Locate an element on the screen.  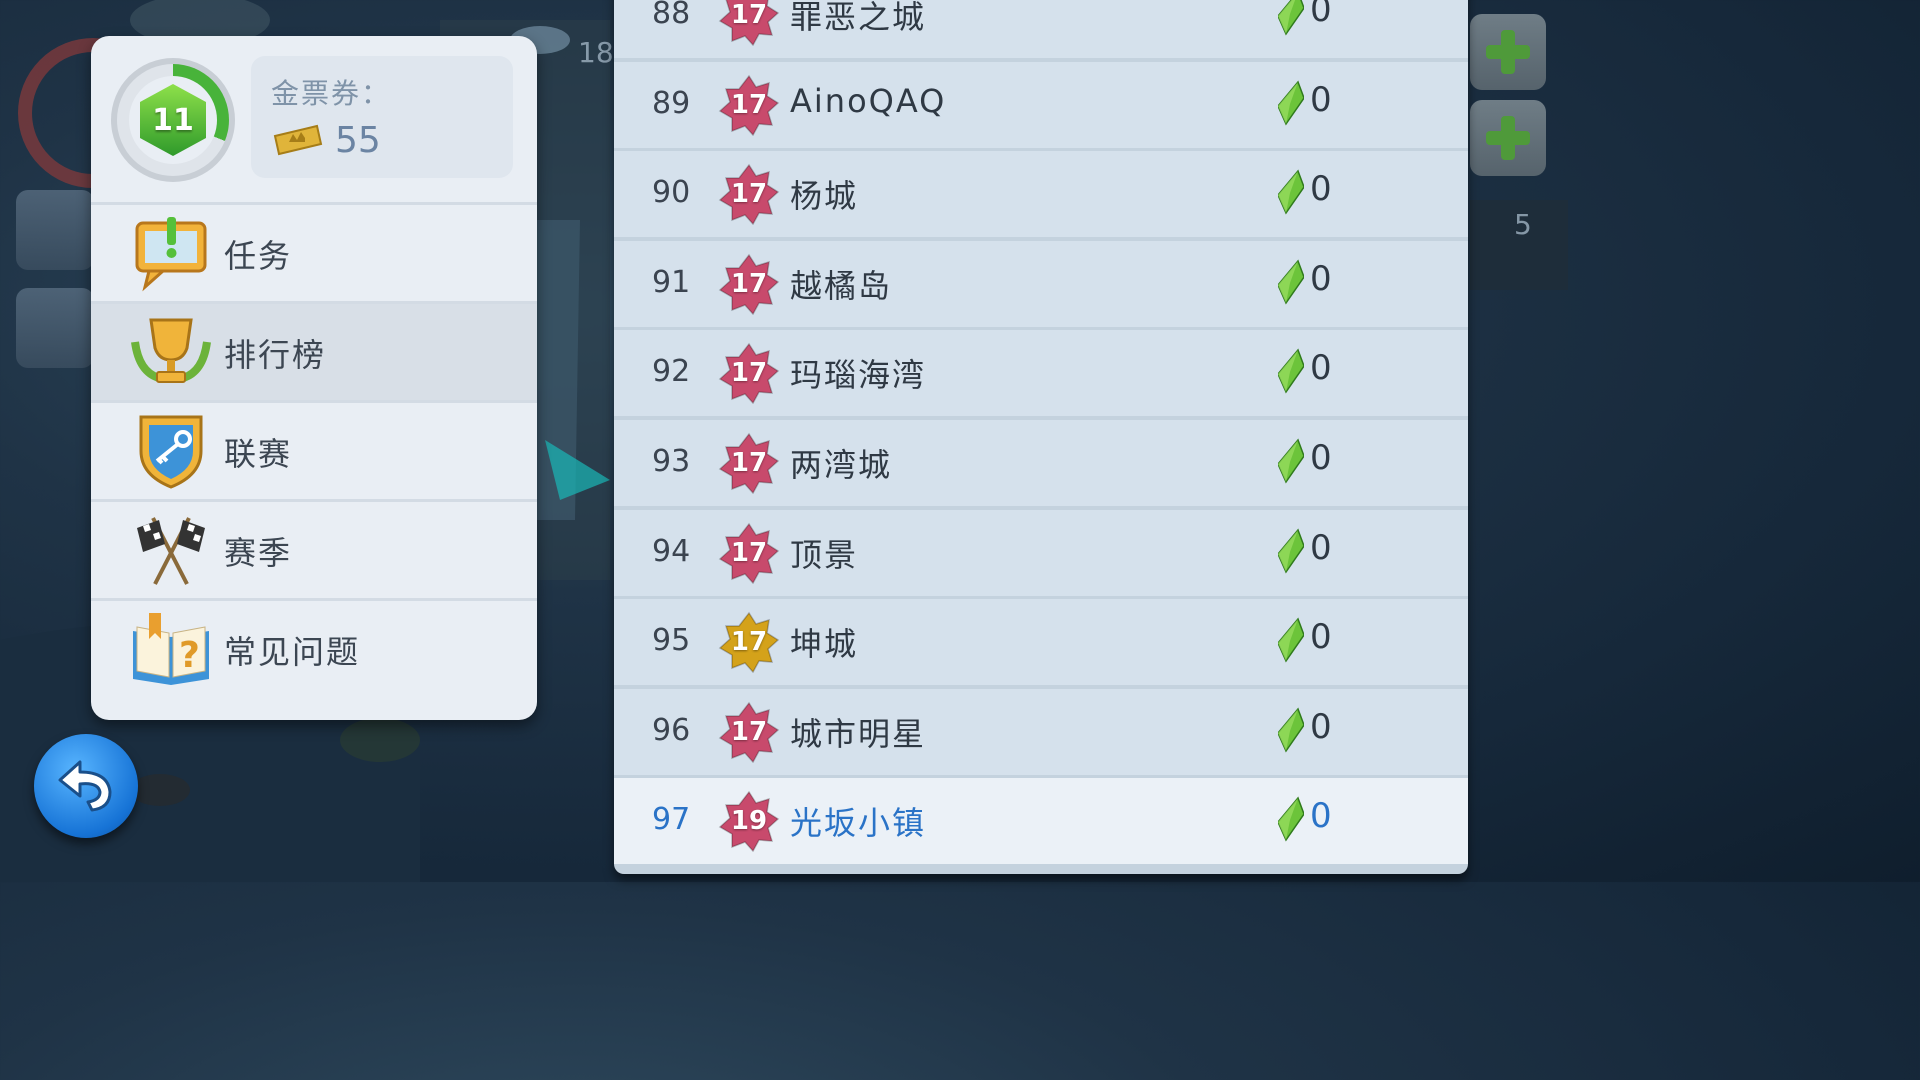
quest-speech-bubble-icon is located at coordinates (171, 254).